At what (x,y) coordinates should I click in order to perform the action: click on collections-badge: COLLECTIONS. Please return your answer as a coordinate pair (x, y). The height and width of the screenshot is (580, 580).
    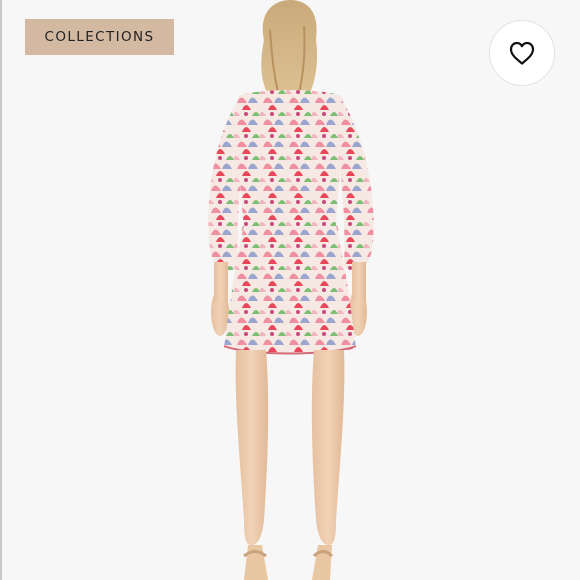
    Looking at the image, I should click on (99, 37).